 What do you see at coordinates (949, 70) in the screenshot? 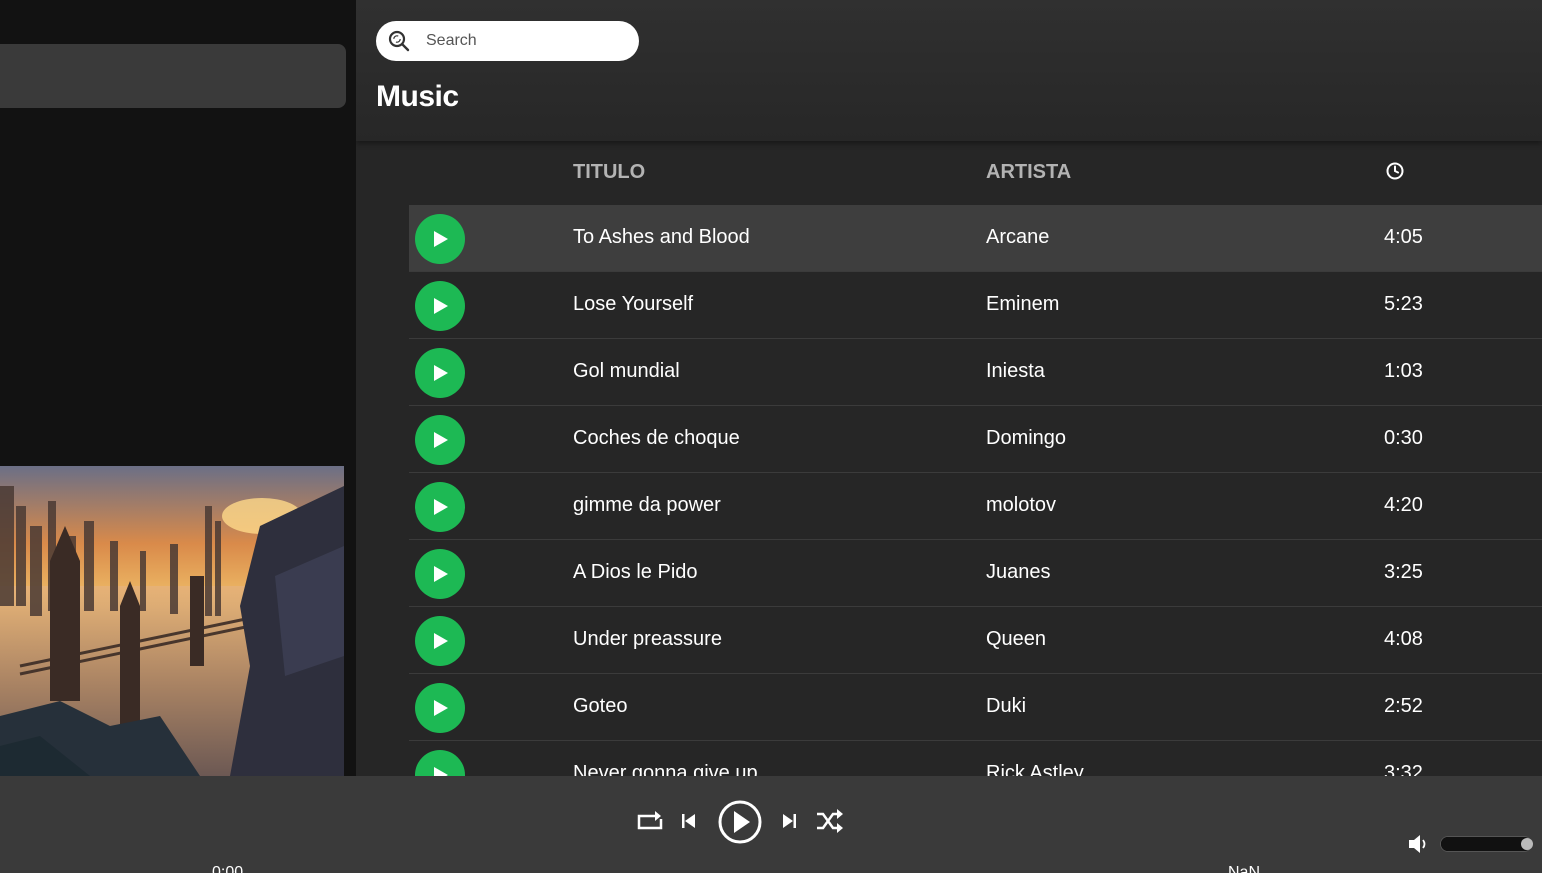
I see `header: Music` at bounding box center [949, 70].